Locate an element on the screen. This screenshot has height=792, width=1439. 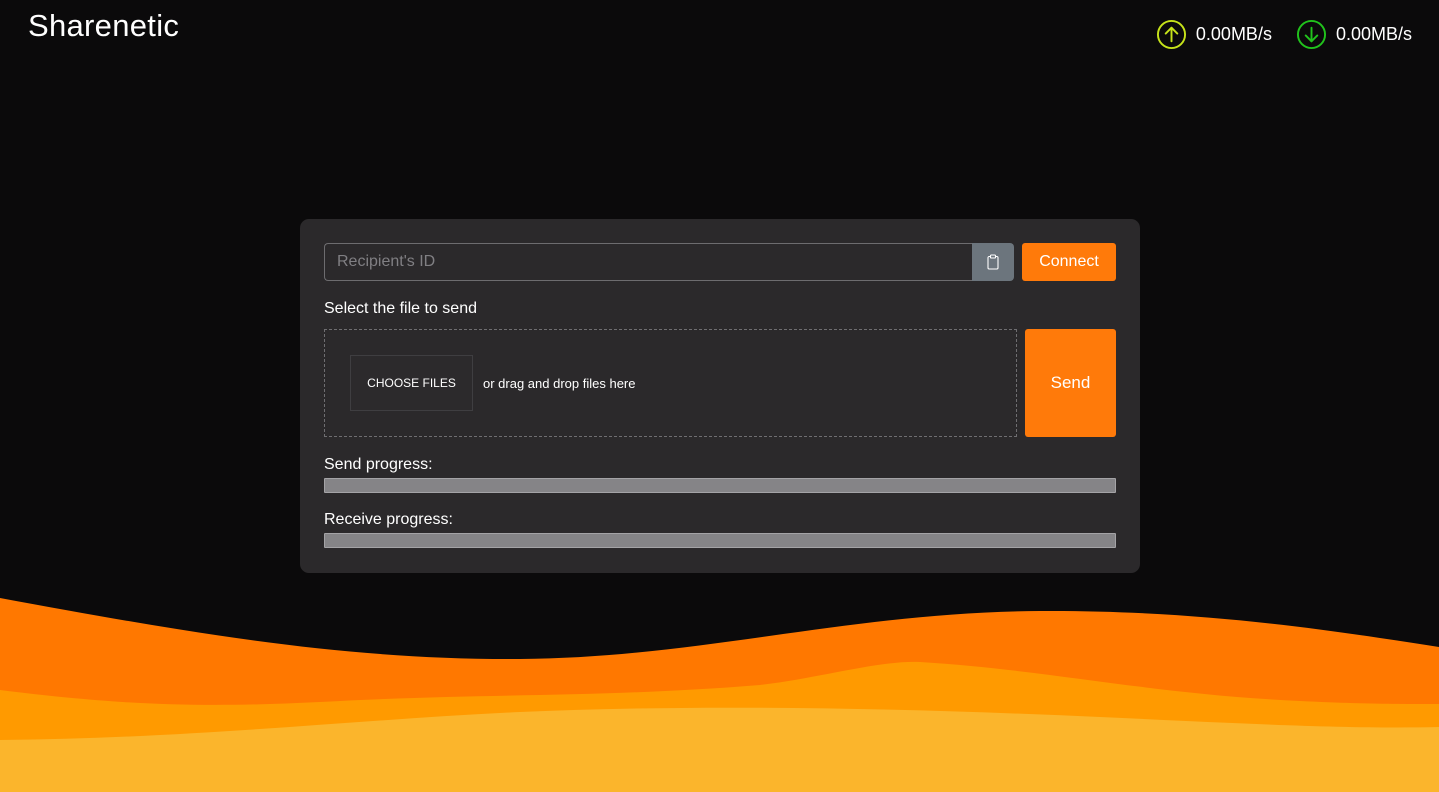
upload-speed-value: 0.00MB/s is located at coordinates (1233, 34).